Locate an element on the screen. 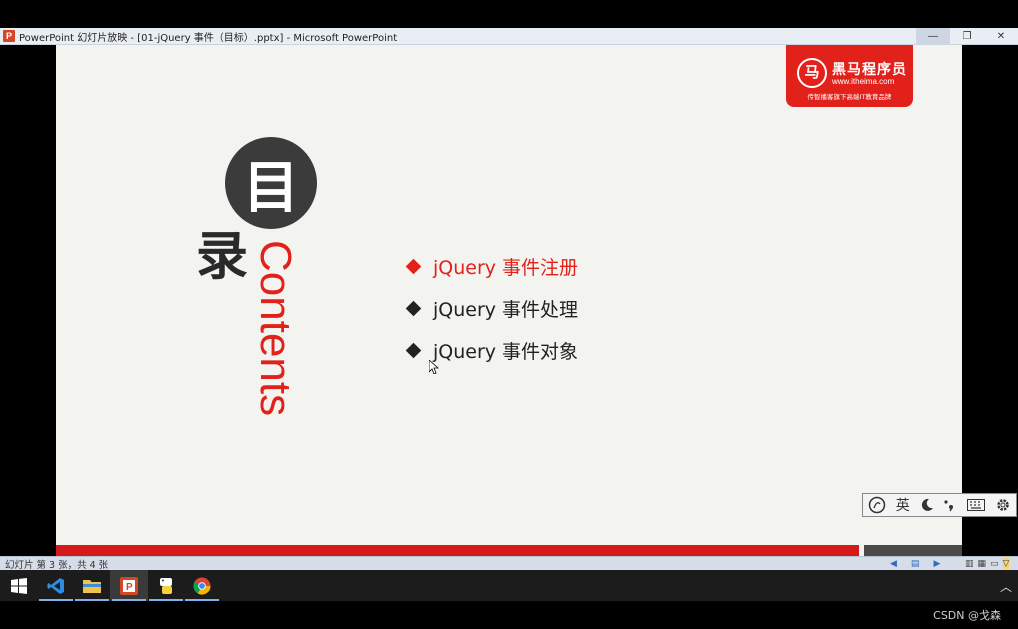  slideshow-left-margin is located at coordinates (28, 300).